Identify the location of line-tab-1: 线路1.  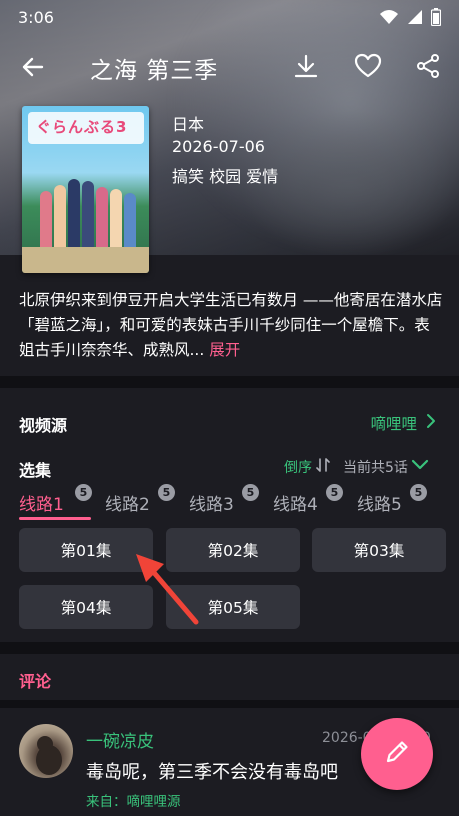
(41, 502).